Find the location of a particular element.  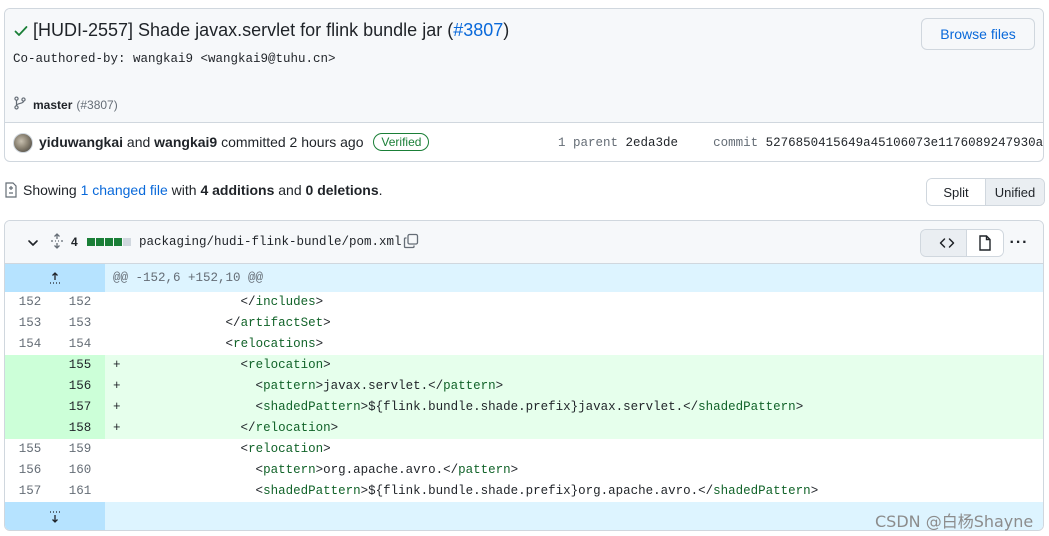

author-link-2: wangkai9 is located at coordinates (185, 142).